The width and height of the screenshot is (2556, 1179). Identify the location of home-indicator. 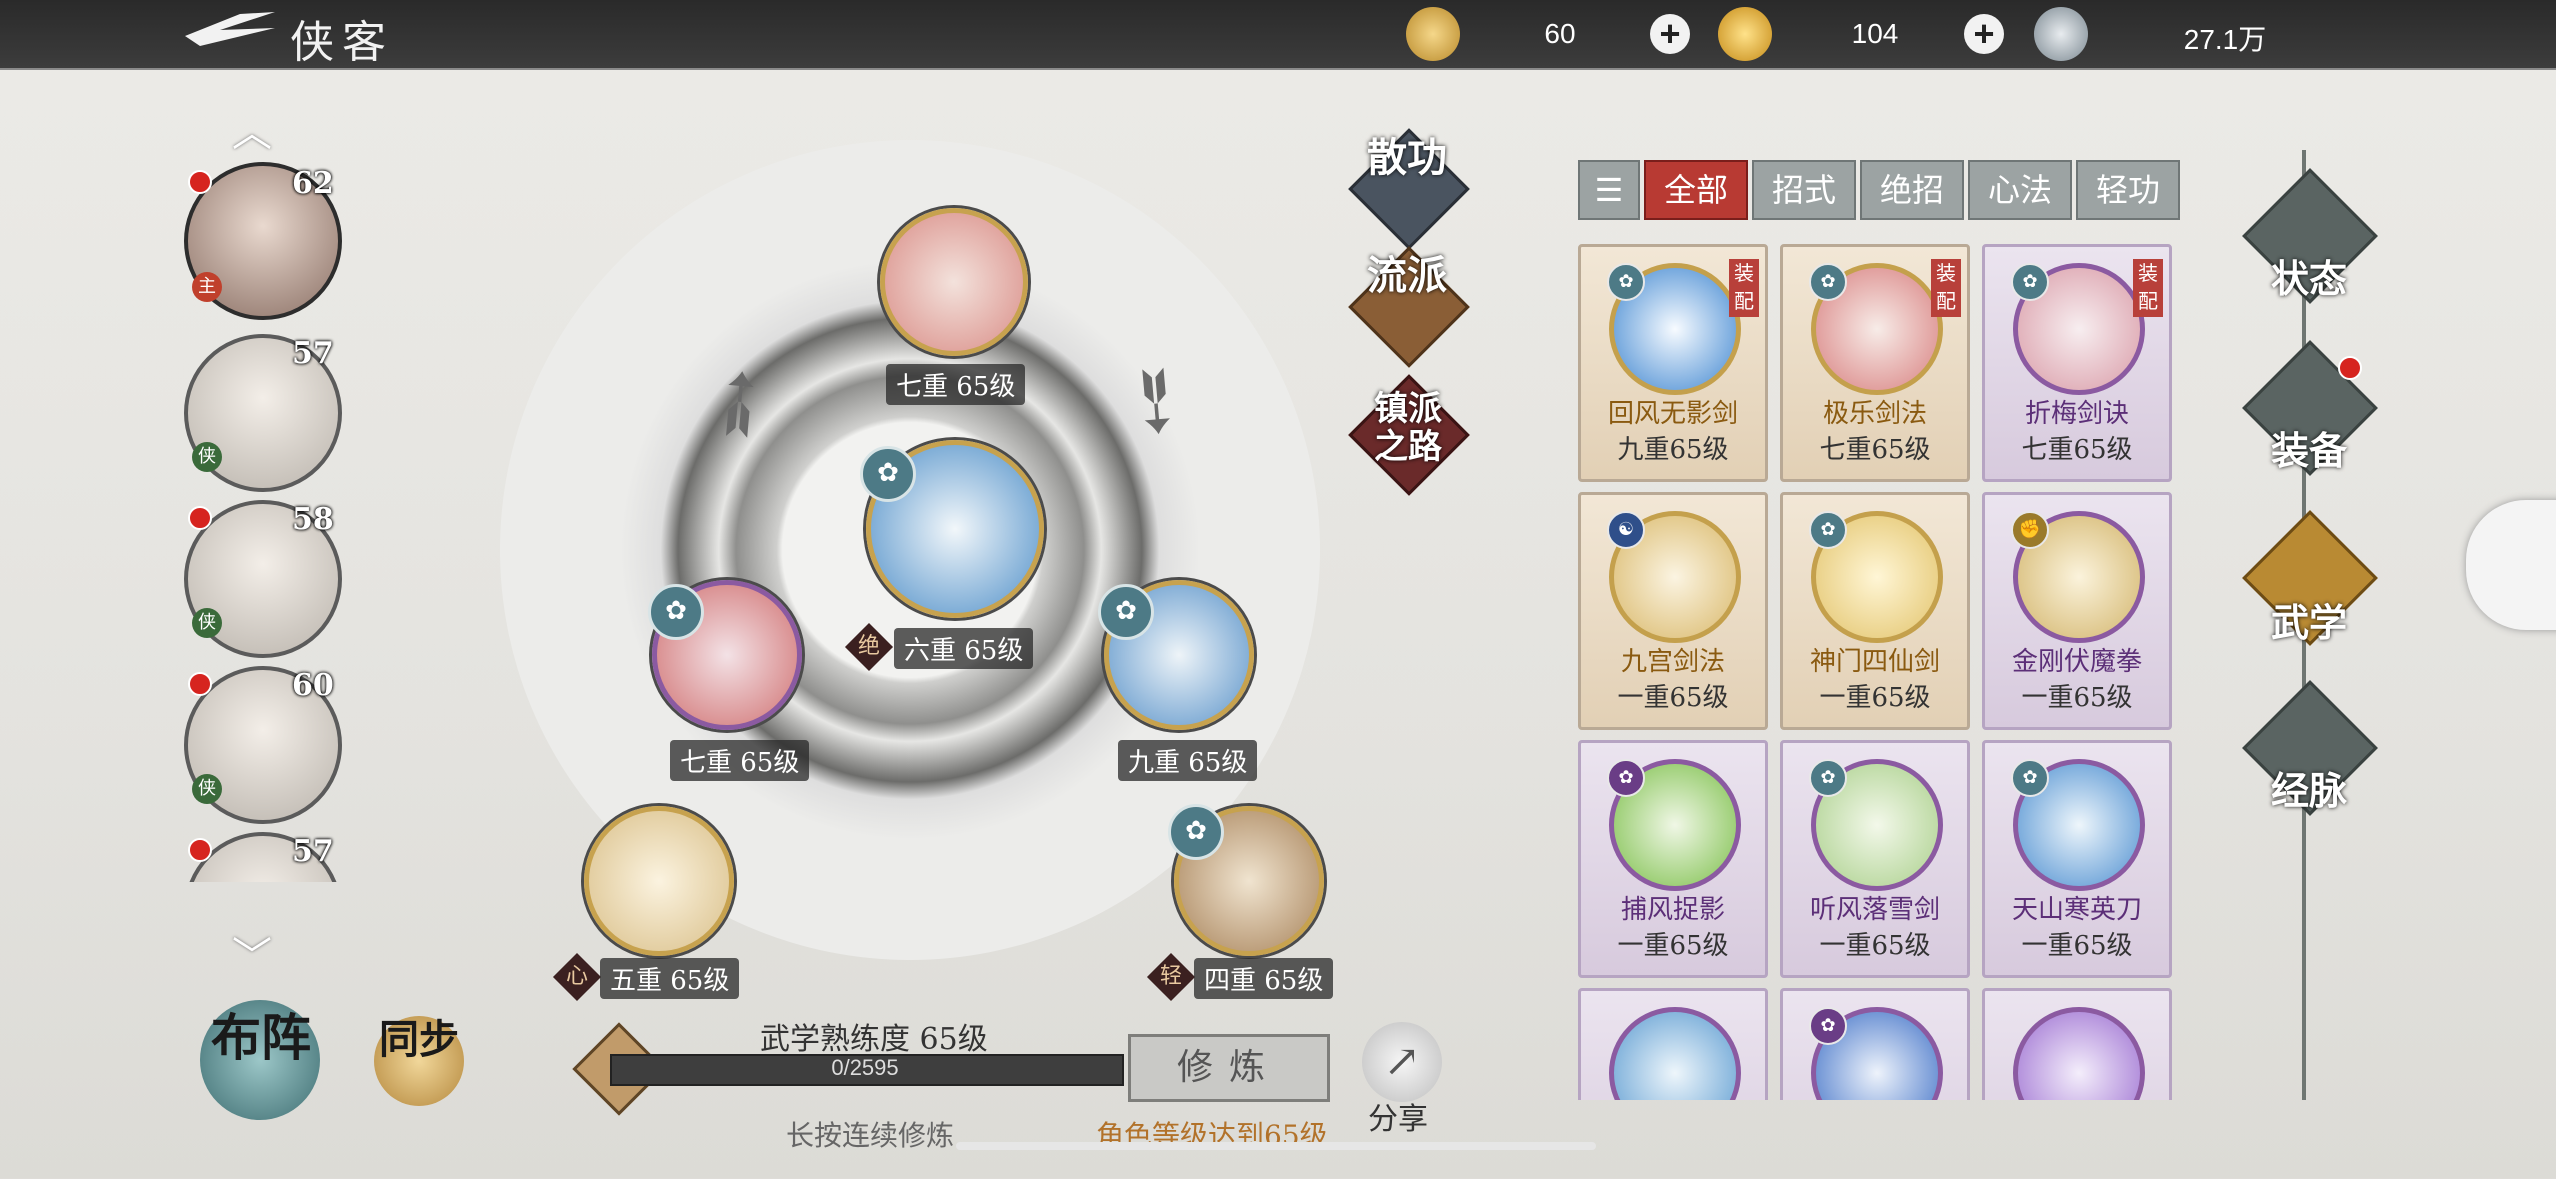
(1276, 1146).